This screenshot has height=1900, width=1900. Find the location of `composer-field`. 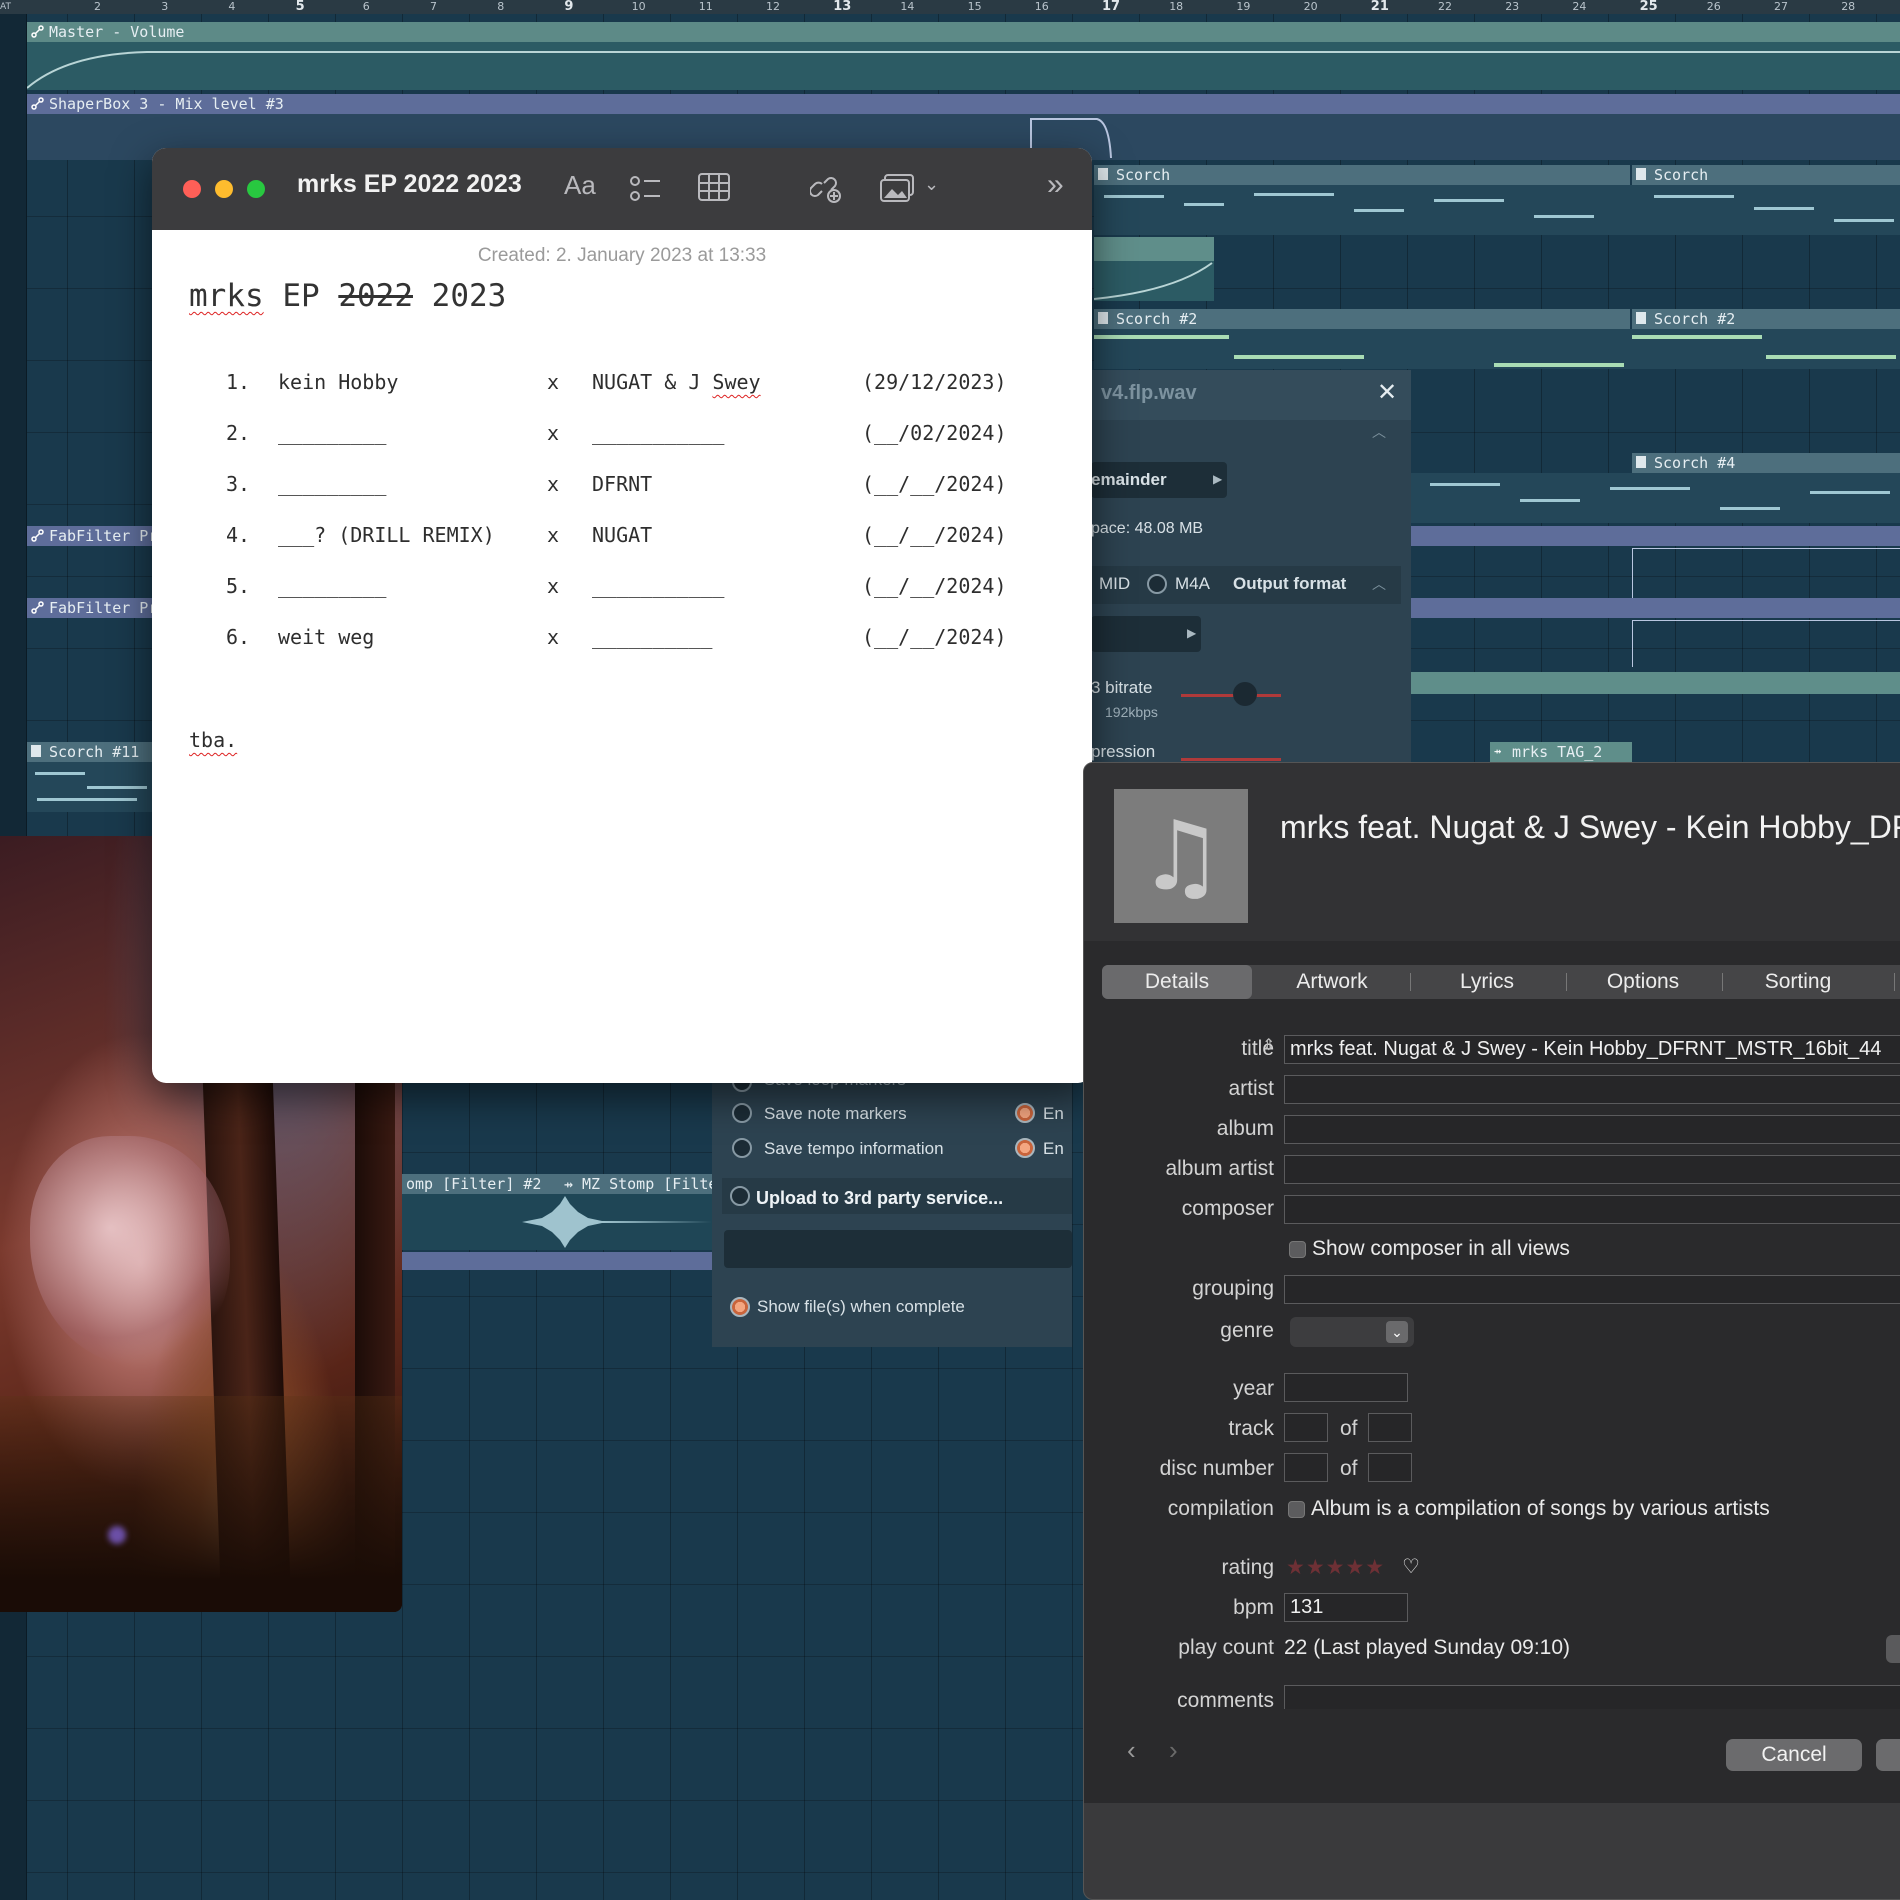

composer-field is located at coordinates (1592, 1209).